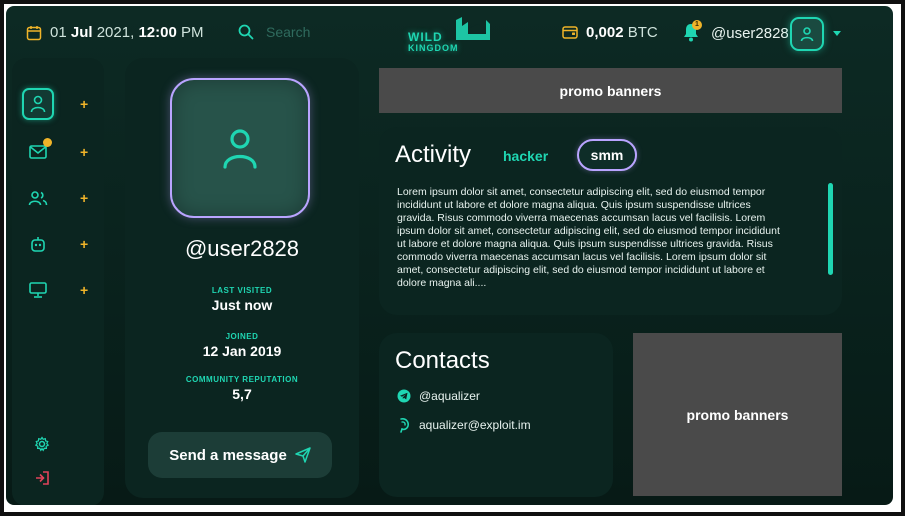  Describe the element at coordinates (605, 32) in the screenshot. I see `balance-amount: 0,002` at that location.